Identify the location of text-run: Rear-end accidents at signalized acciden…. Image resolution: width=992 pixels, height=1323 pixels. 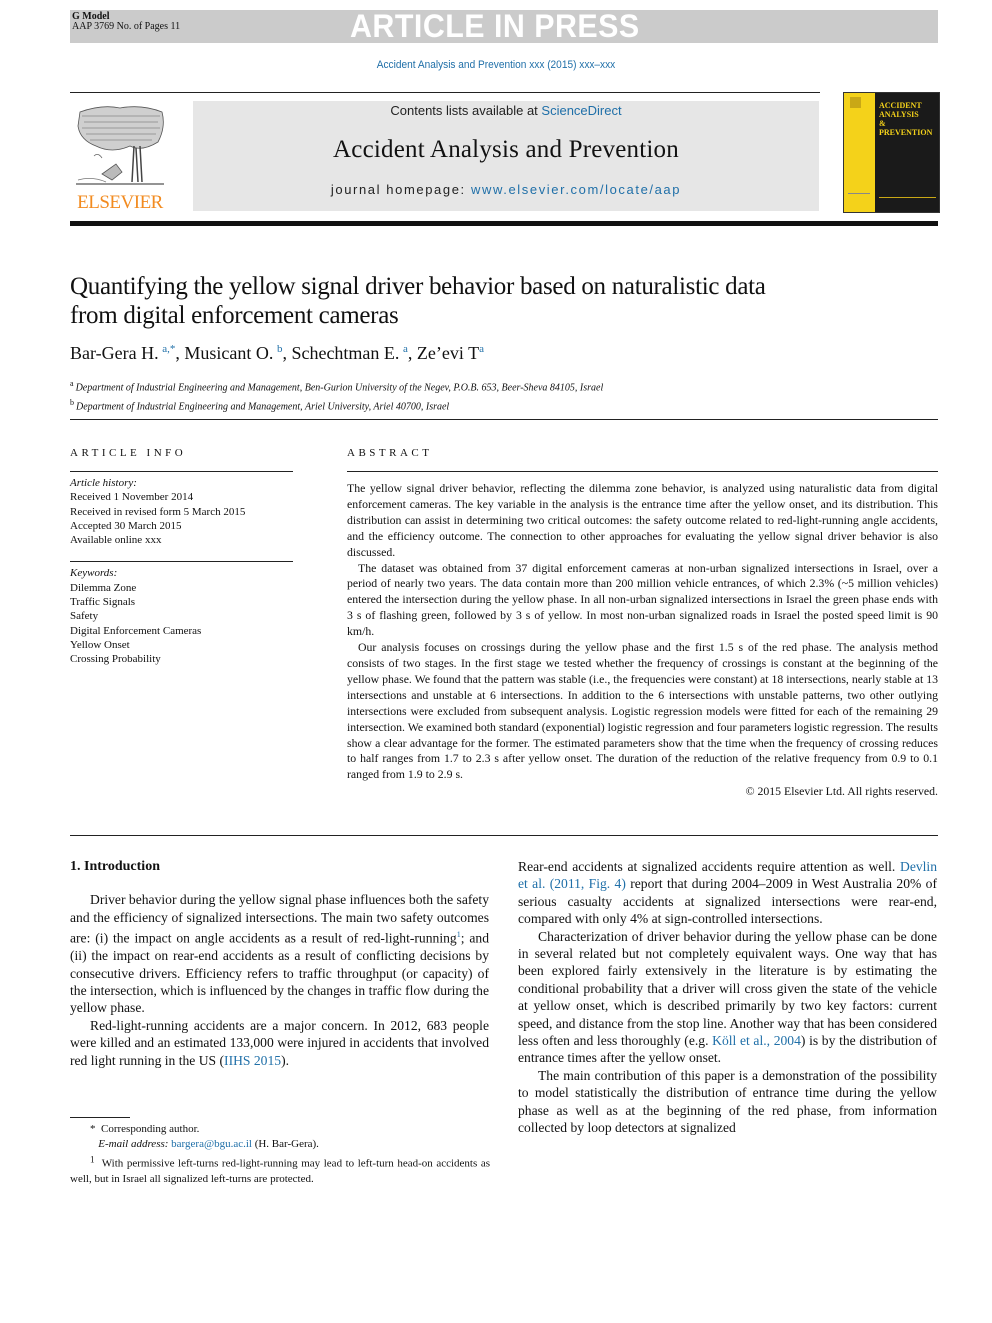
(709, 866).